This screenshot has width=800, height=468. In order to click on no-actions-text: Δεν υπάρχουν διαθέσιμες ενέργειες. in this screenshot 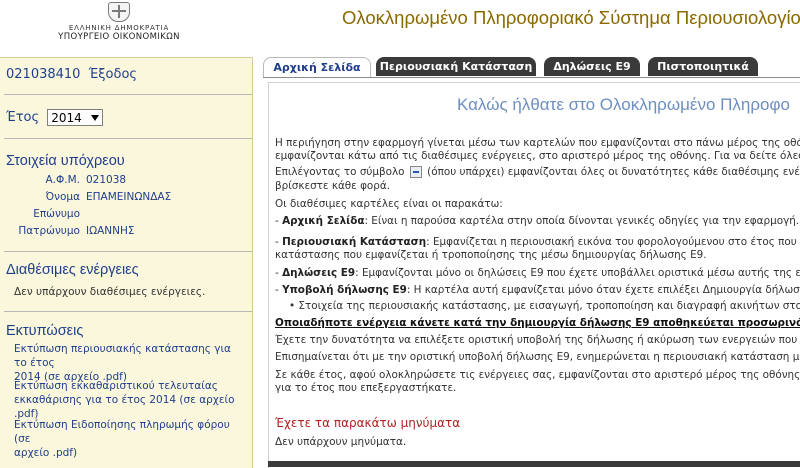, I will do `click(110, 292)`.